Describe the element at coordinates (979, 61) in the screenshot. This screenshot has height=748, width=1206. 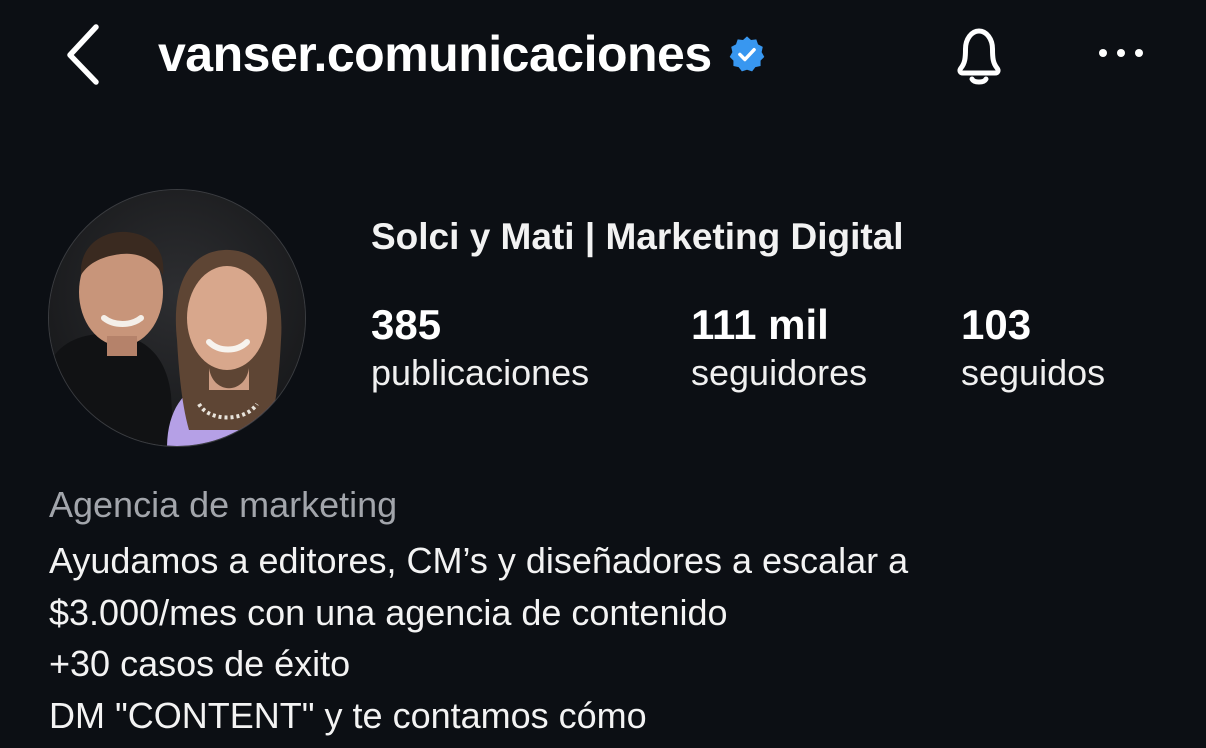
I see `bell-icon` at that location.